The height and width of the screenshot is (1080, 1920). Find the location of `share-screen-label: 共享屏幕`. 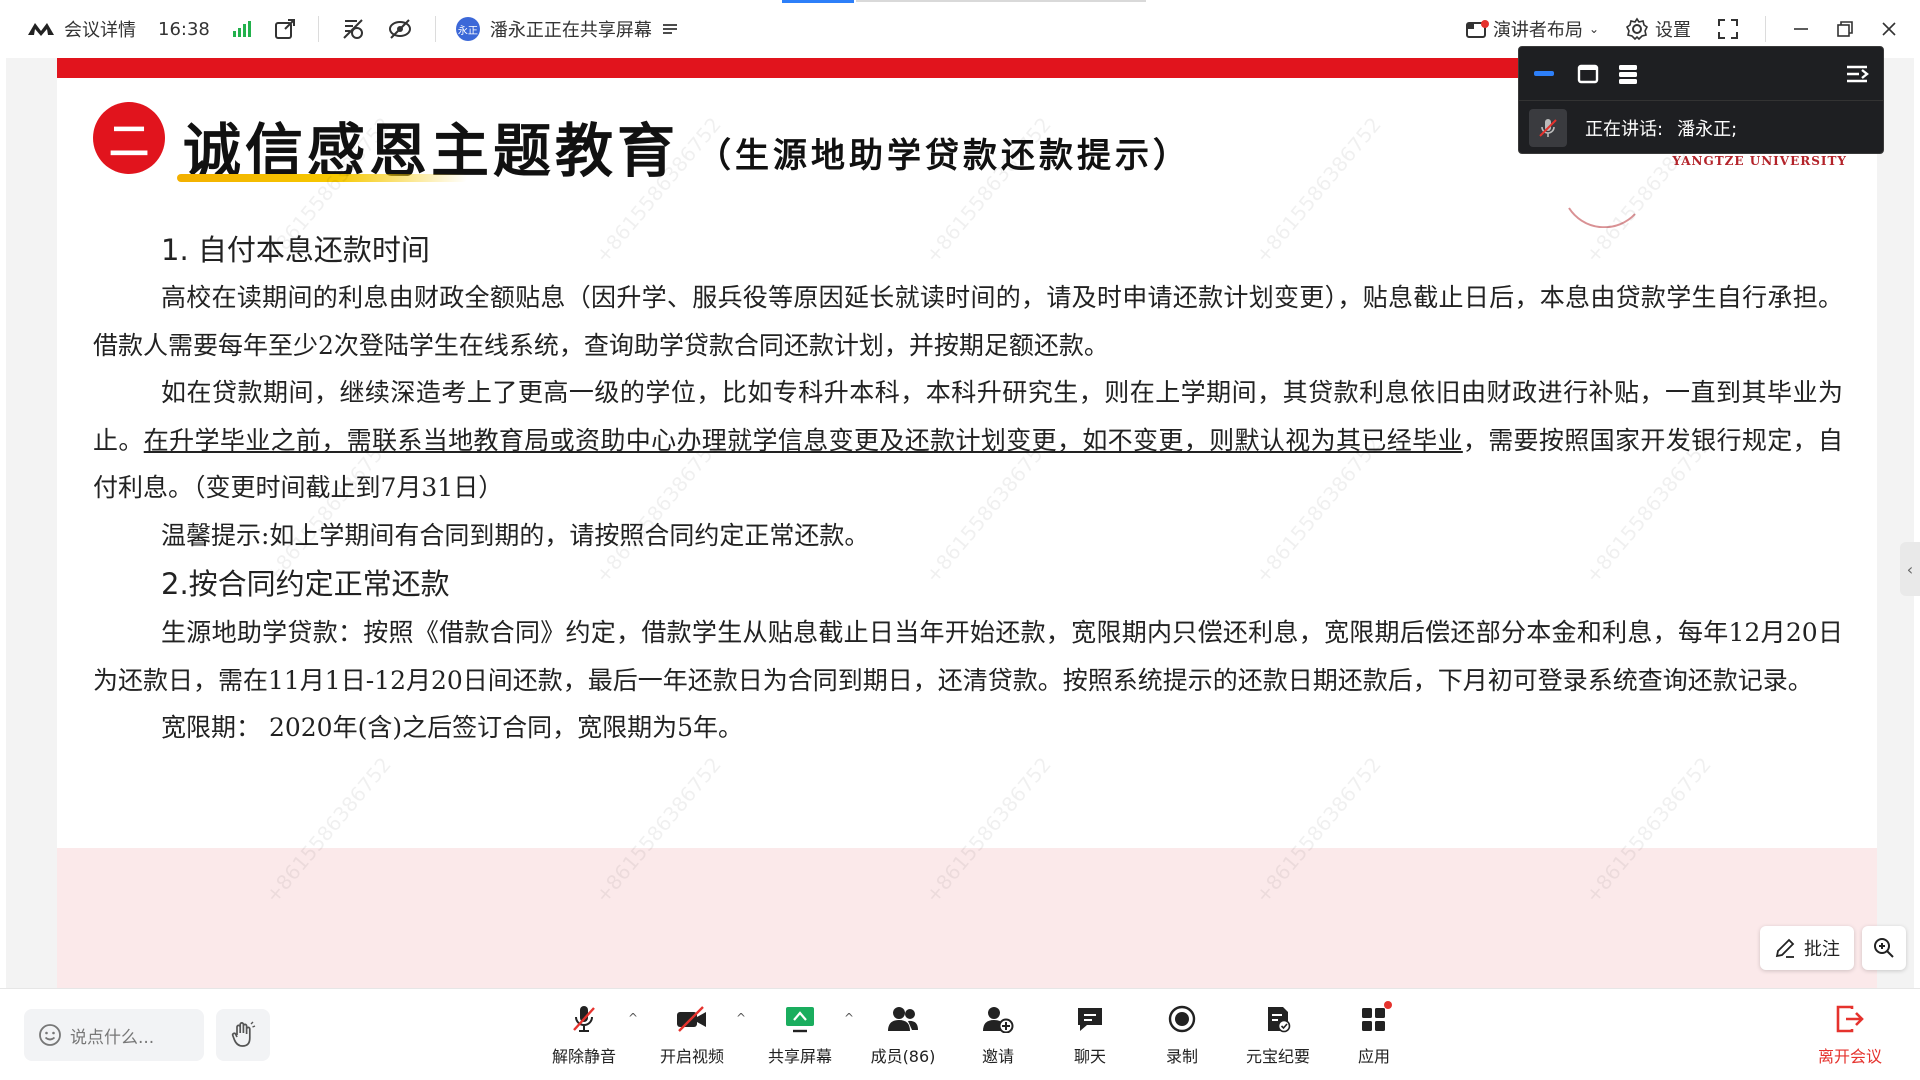

share-screen-label: 共享屏幕 is located at coordinates (799, 1056).